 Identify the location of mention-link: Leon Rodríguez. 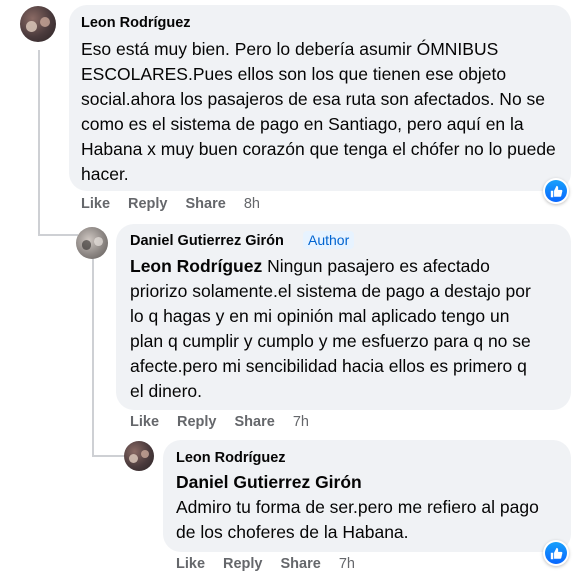
(196, 266).